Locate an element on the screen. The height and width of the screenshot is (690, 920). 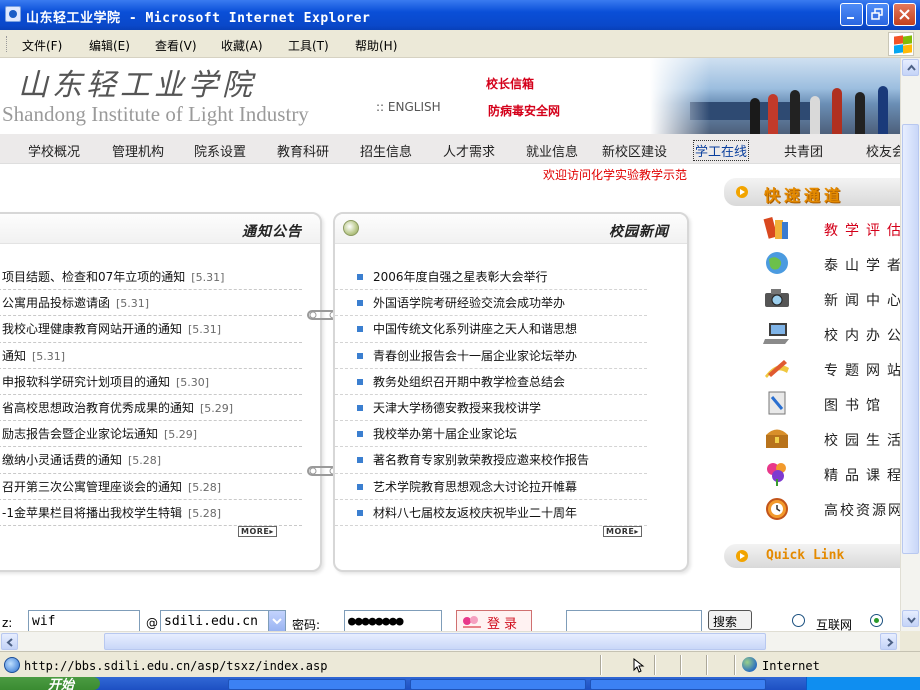
globe-icon is located at coordinates (777, 263).